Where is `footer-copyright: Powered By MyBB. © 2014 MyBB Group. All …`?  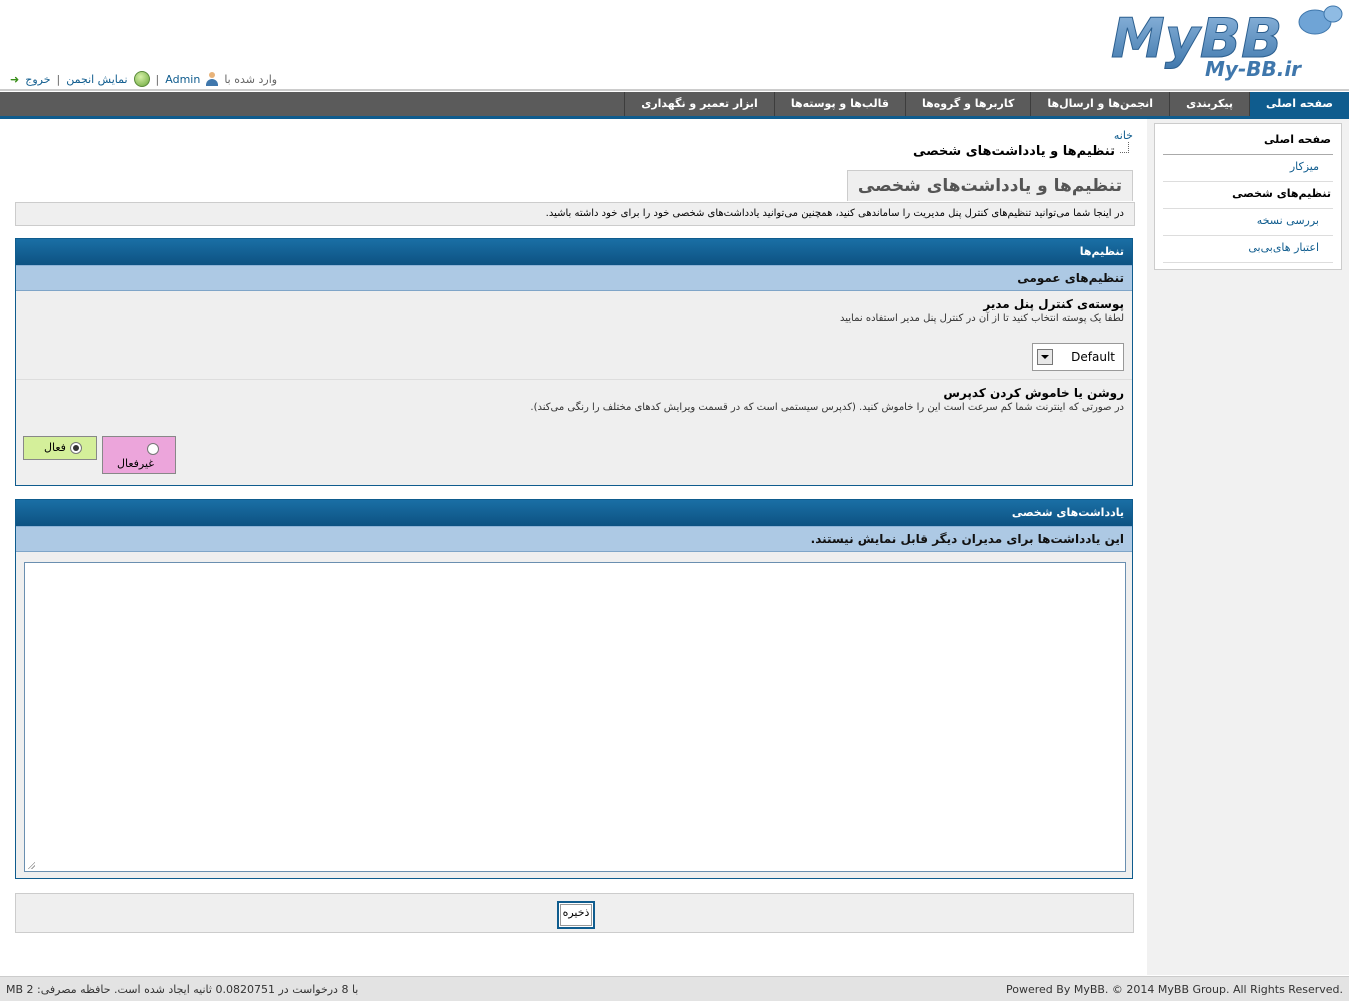 footer-copyright: Powered By MyBB. © 2014 MyBB Group. All … is located at coordinates (1174, 989).